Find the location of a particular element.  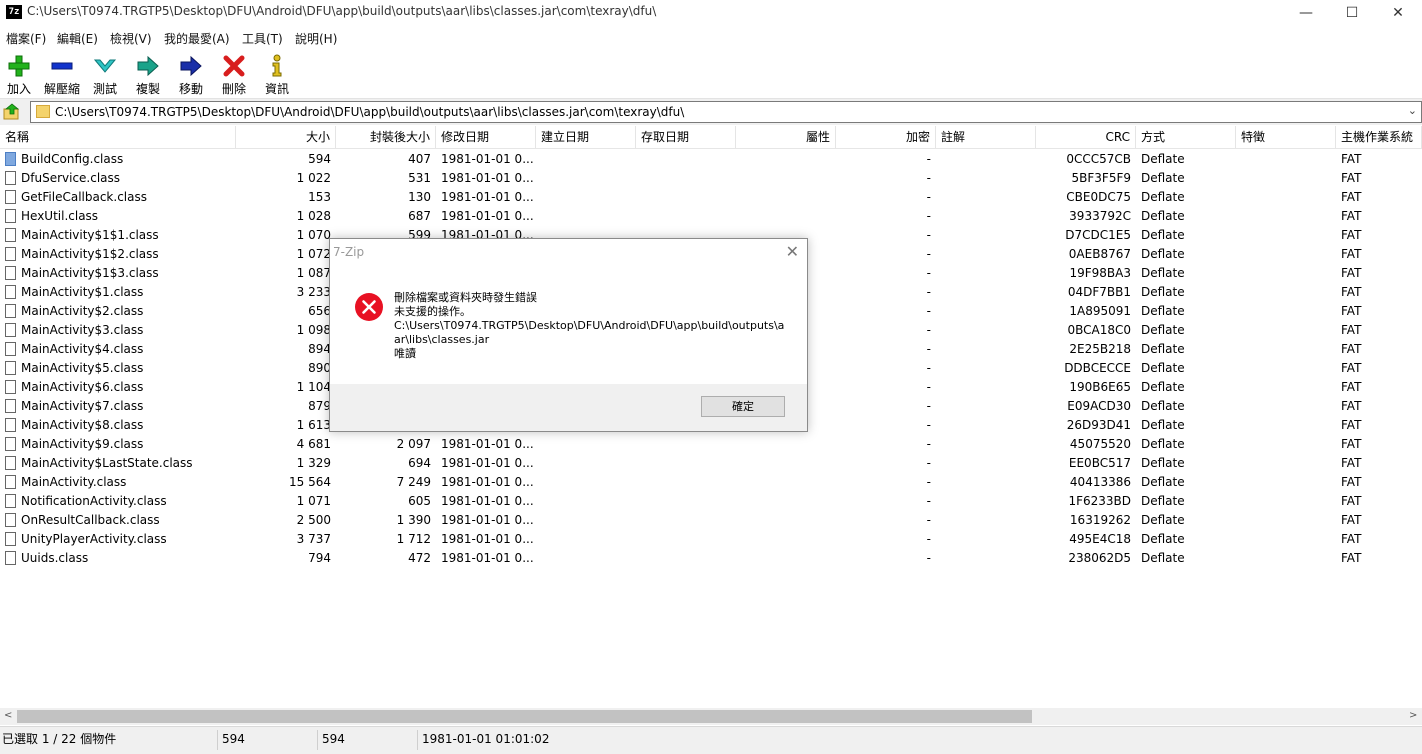

move-button: 移動 is located at coordinates (191, 74).